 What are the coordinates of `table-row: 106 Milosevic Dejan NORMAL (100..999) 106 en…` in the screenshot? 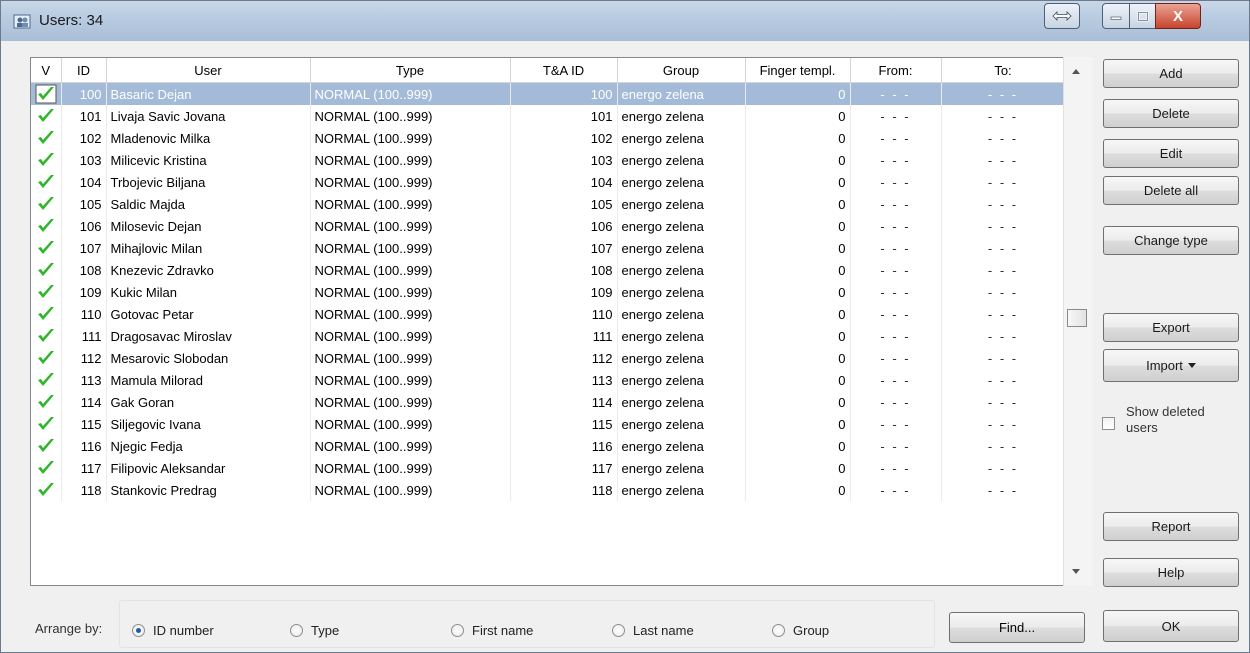 It's located at (548, 226).